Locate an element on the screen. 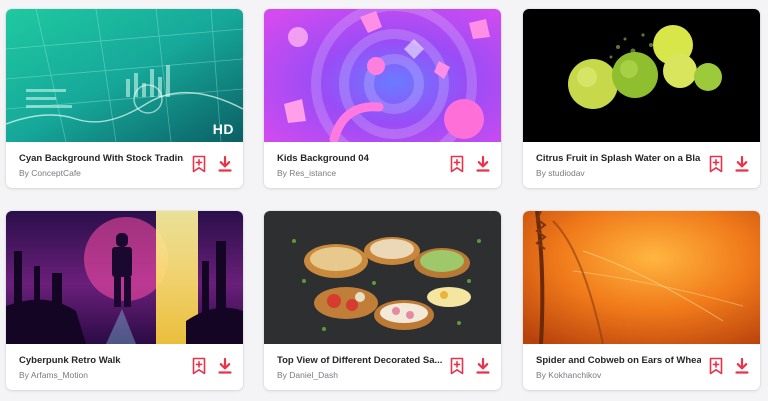 The width and height of the screenshot is (768, 401). thumbnail-spider-cobweb is located at coordinates (641, 277).